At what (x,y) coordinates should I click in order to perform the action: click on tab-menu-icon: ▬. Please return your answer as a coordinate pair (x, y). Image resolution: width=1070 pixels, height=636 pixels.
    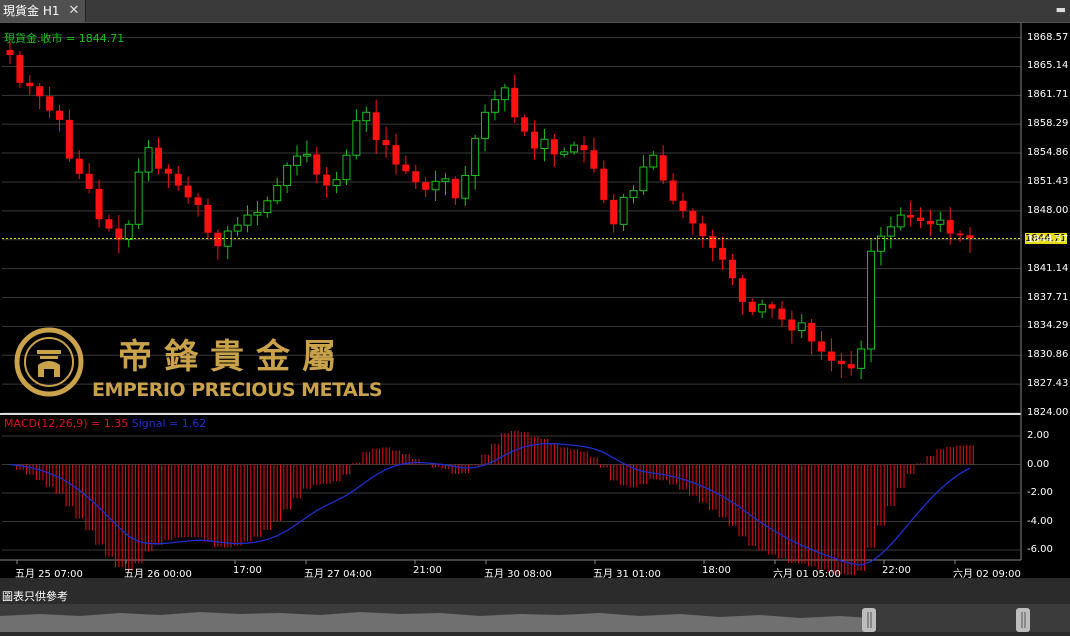
    Looking at the image, I should click on (1061, 9).